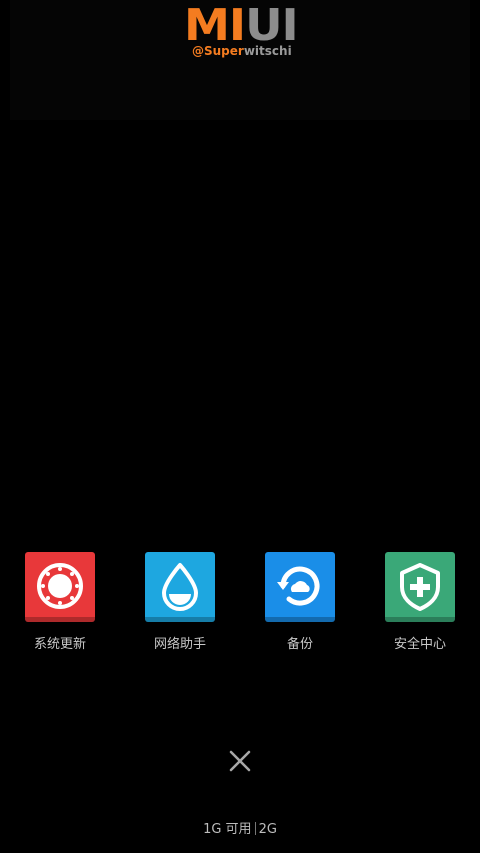 Image resolution: width=480 pixels, height=853 pixels. I want to click on miui-wordmark: MIUI, so click(241, 25).